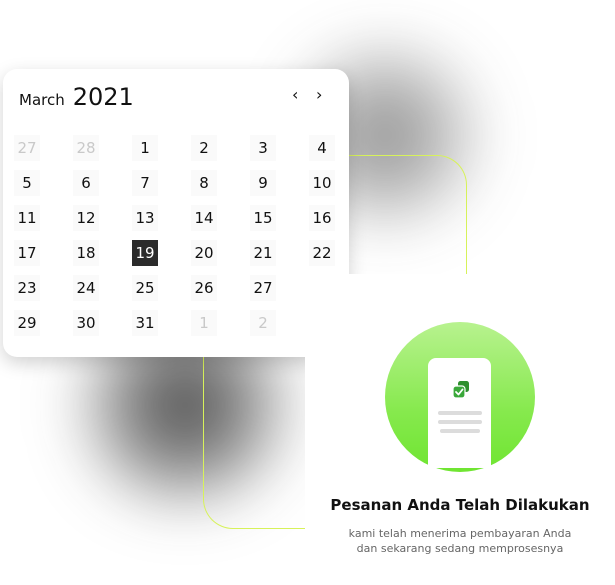 This screenshot has width=615, height=585. I want to click on calendar-day: 12, so click(86, 218).